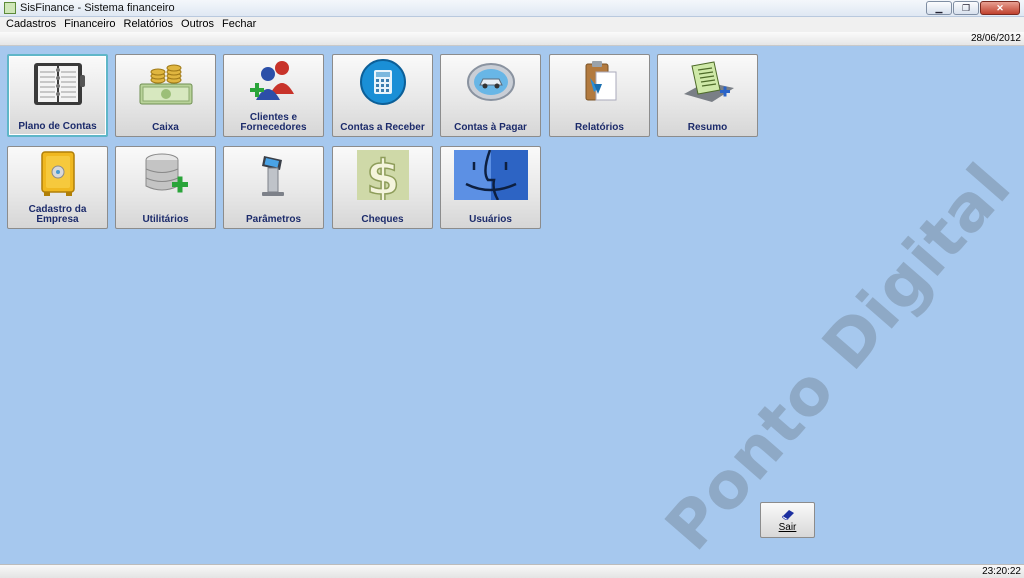 This screenshot has height=578, width=1024. I want to click on tile-relatorios: Relatórios, so click(599, 95).